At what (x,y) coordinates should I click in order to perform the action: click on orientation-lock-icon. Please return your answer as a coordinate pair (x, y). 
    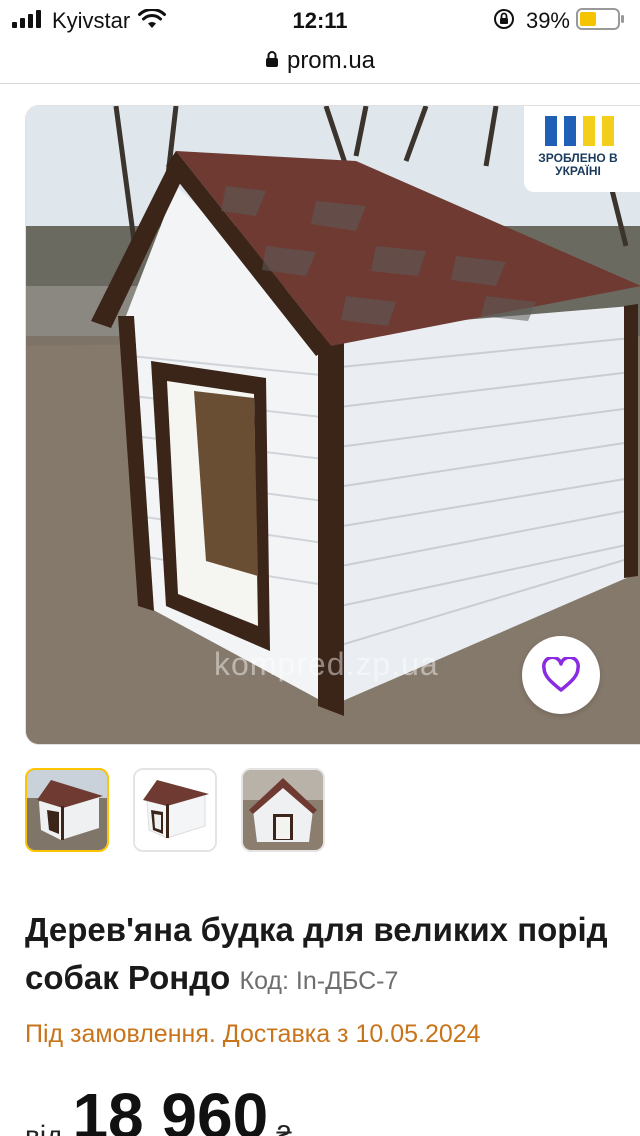
    Looking at the image, I should click on (504, 21).